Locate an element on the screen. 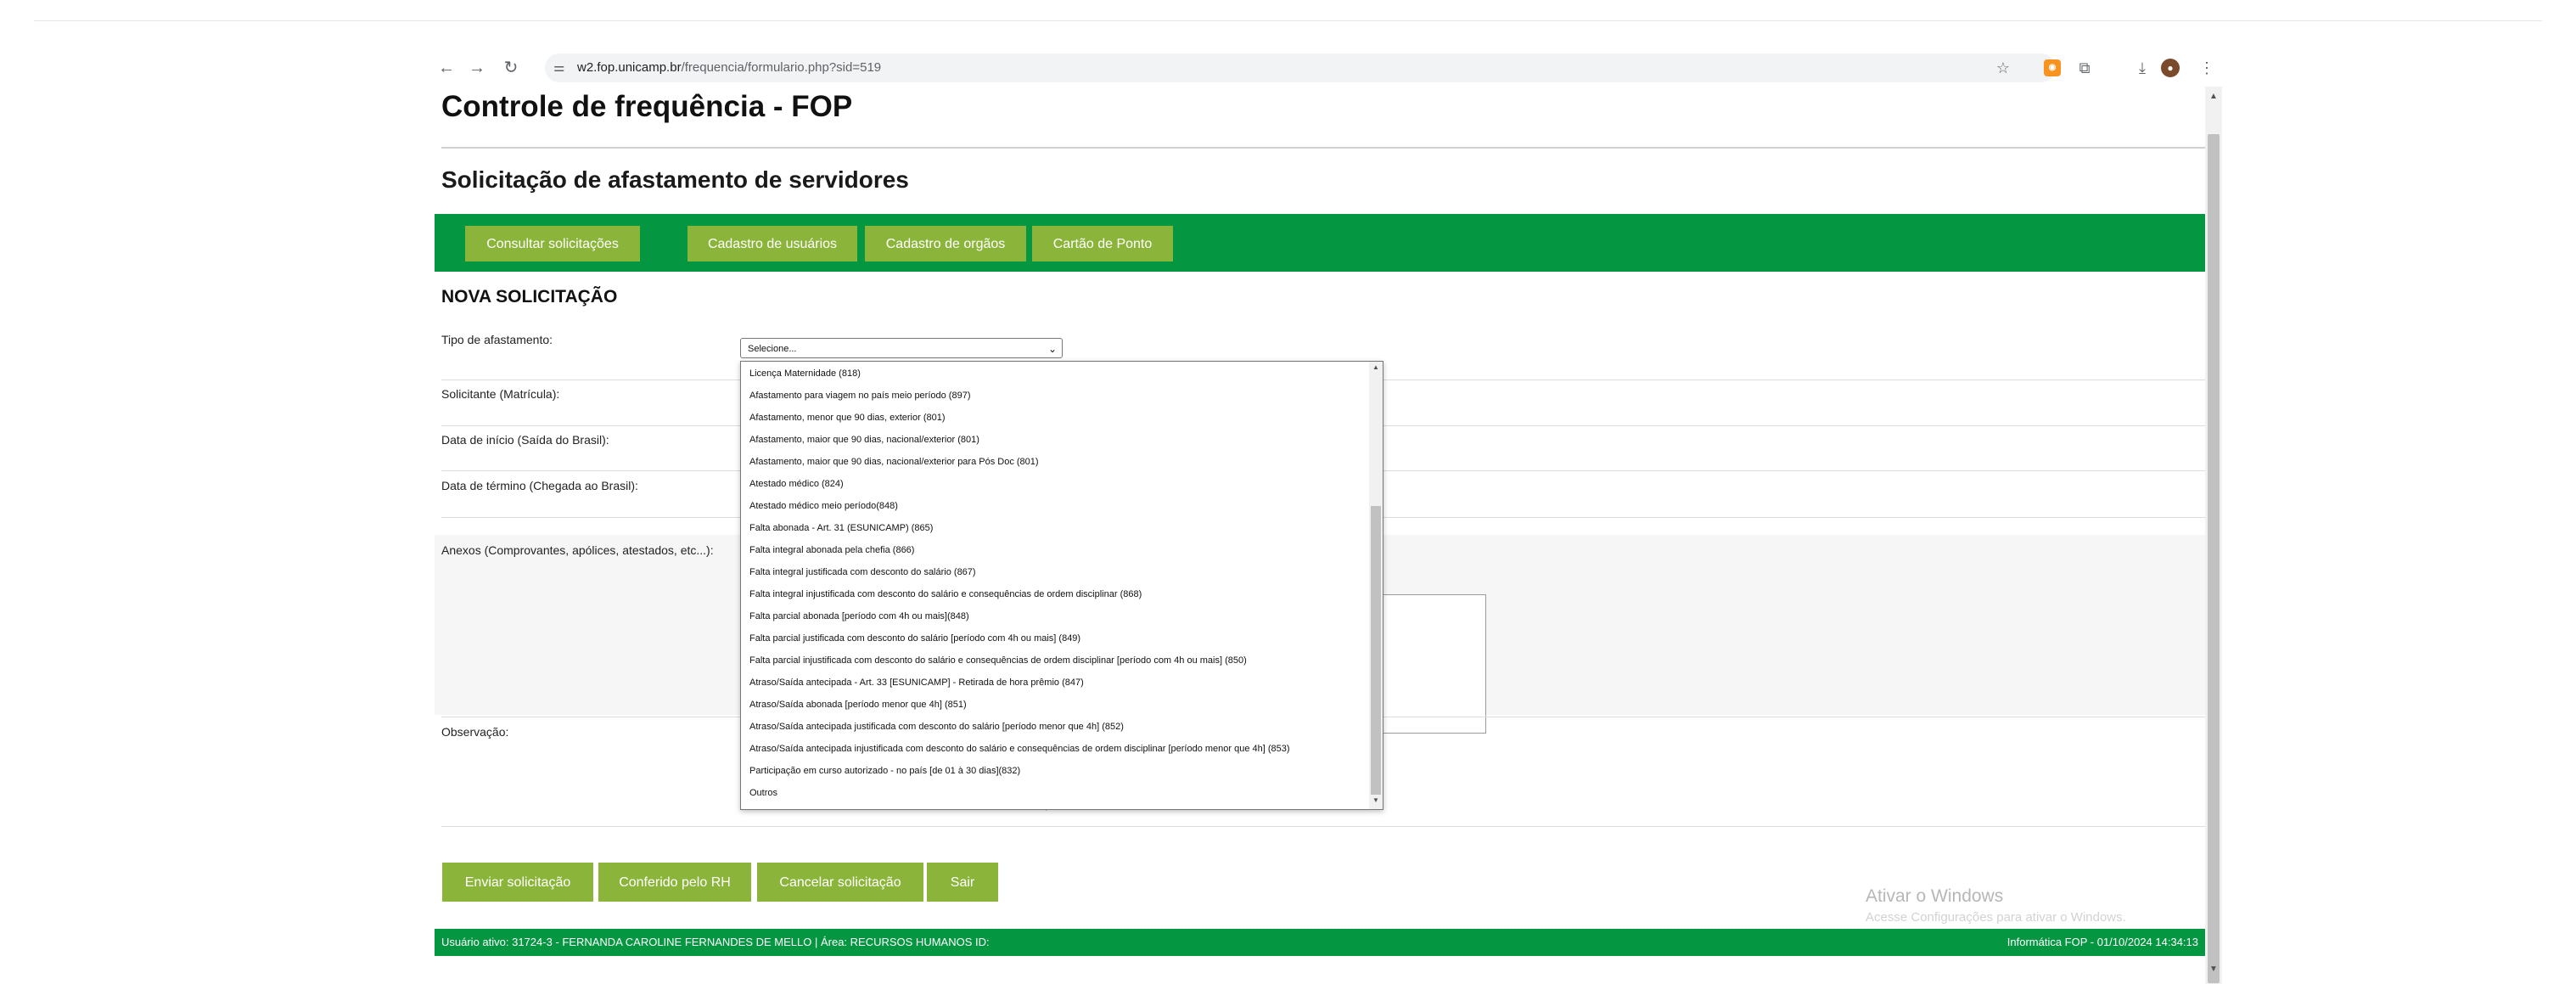 The height and width of the screenshot is (984, 2576). label-data-inicio: Data de início (Saída do Brasil): is located at coordinates (525, 440).